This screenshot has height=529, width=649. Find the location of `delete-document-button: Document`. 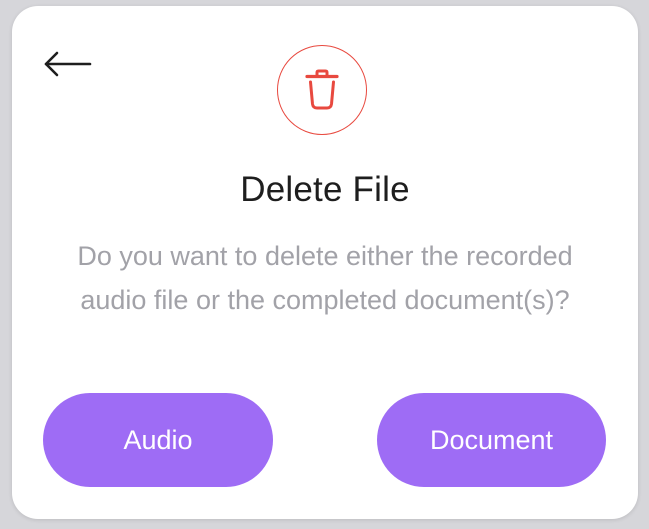

delete-document-button: Document is located at coordinates (491, 440).